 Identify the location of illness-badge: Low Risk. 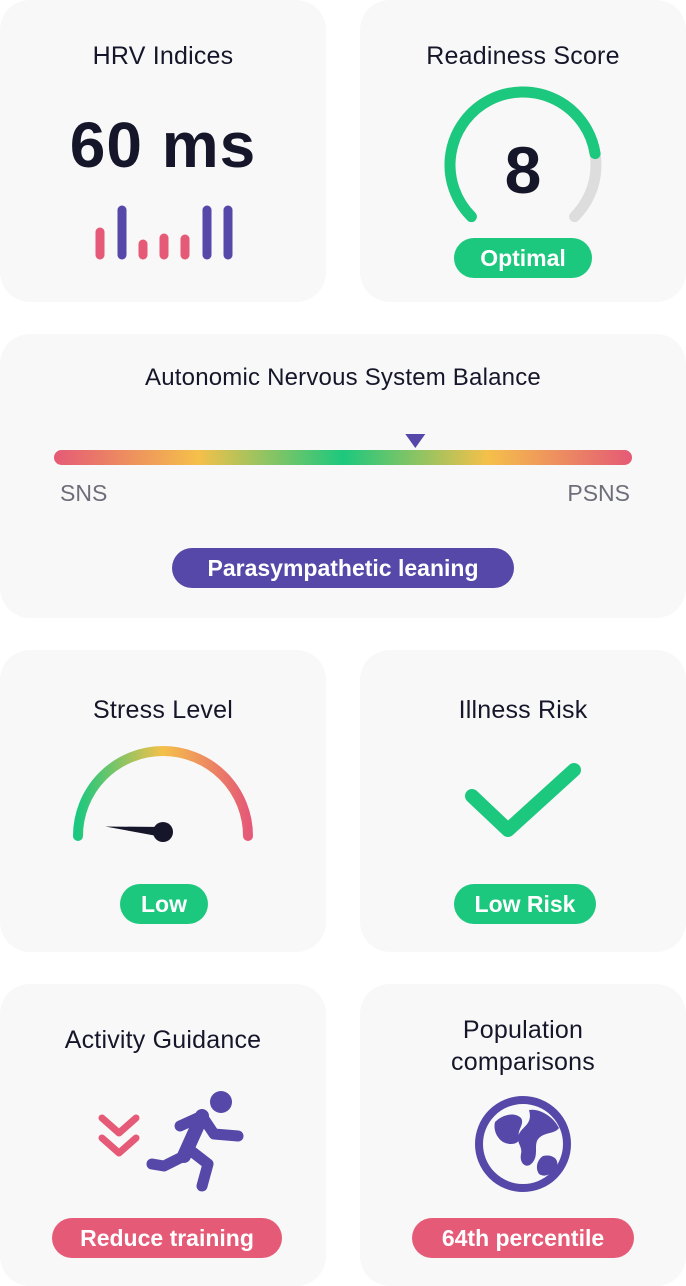
(525, 904).